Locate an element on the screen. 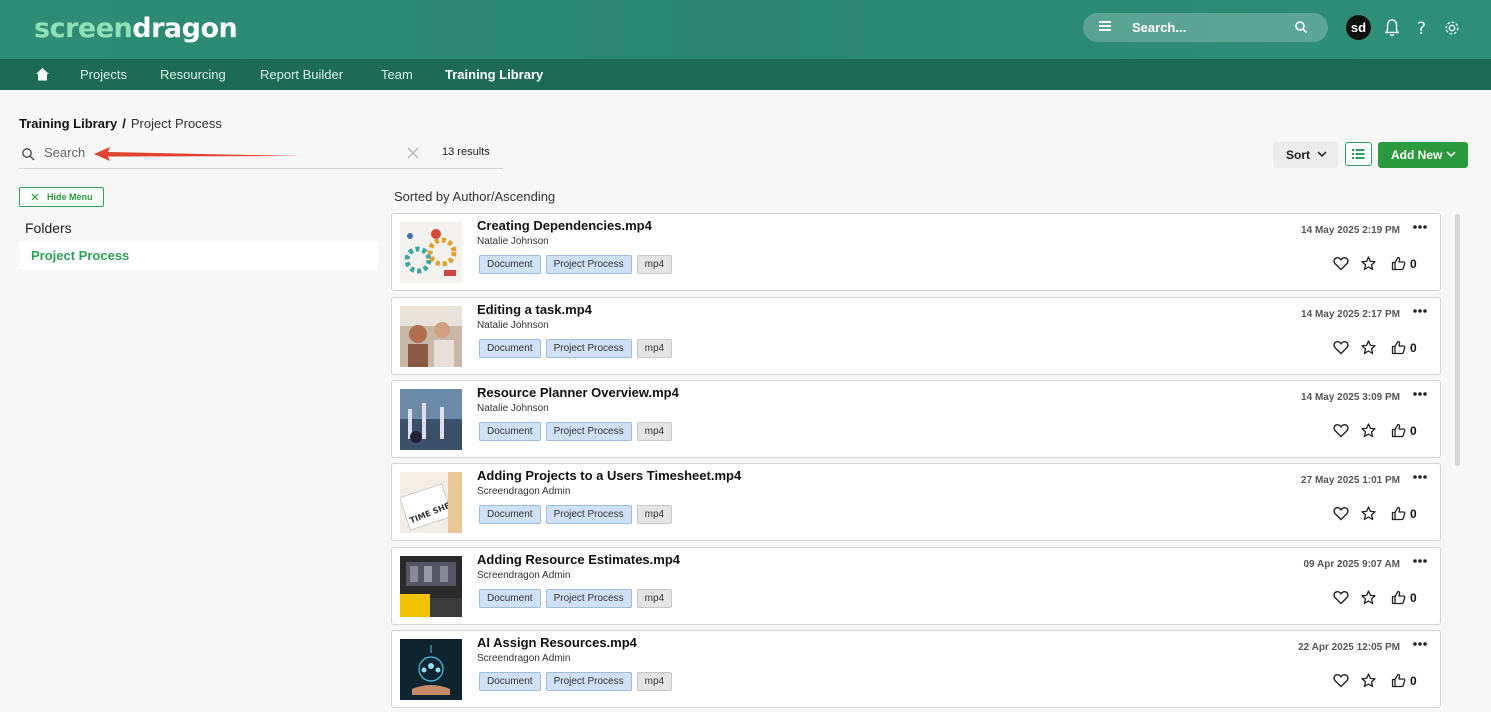 The height and width of the screenshot is (712, 1491). nav-resourcing: Resourcing is located at coordinates (193, 74).